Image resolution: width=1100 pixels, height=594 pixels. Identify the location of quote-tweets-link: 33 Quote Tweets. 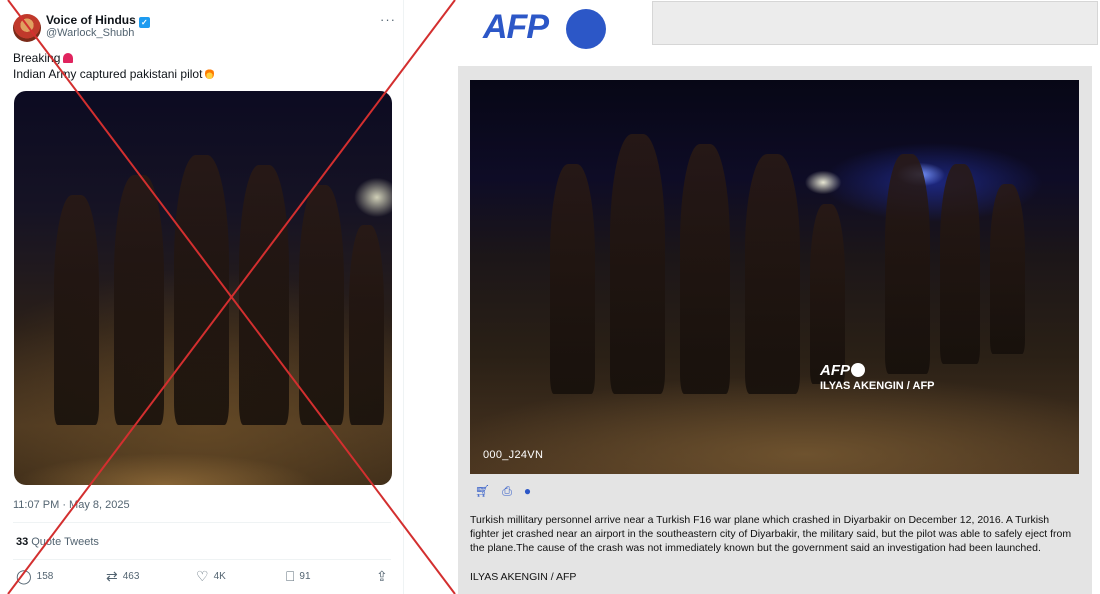
(57, 542).